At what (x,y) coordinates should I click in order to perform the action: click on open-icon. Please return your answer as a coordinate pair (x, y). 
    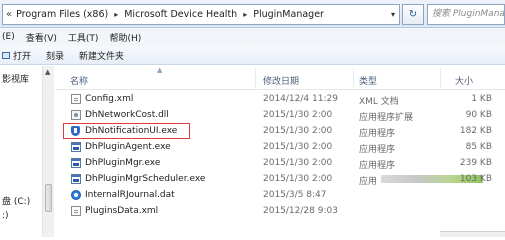
    Looking at the image, I should click on (6, 55).